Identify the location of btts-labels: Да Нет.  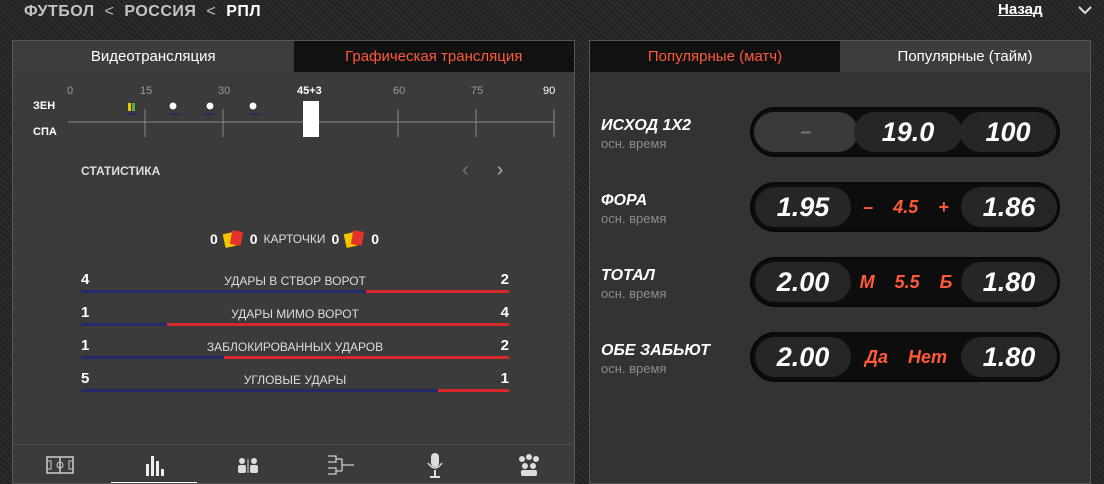
(906, 357).